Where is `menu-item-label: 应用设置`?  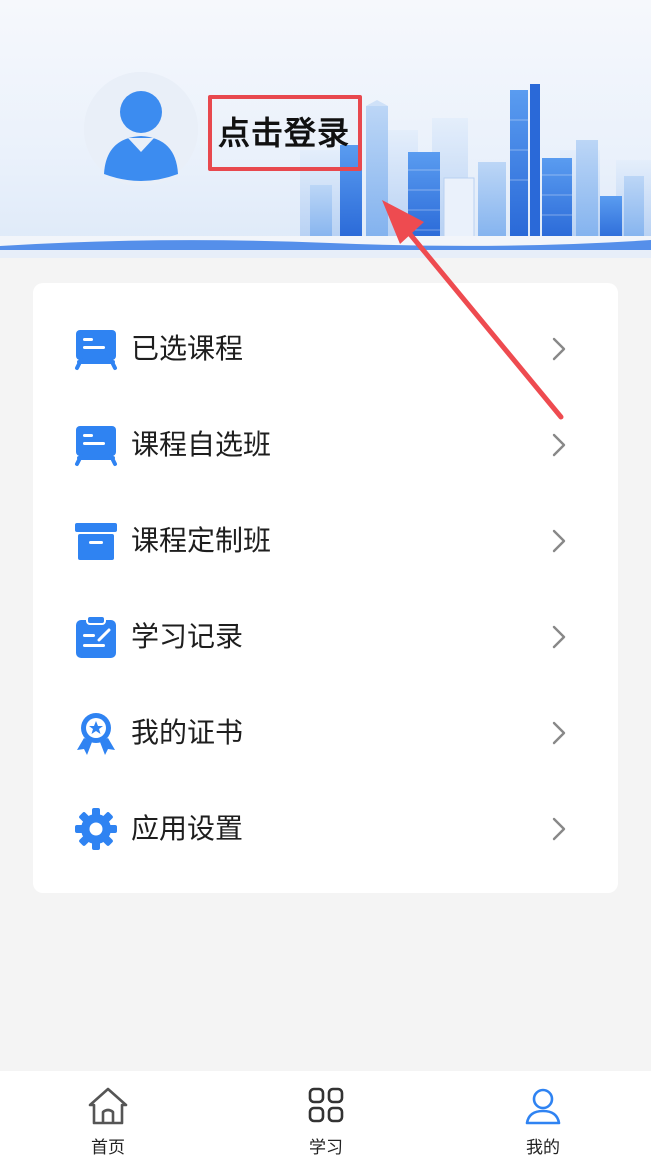
menu-item-label: 应用设置 is located at coordinates (187, 828).